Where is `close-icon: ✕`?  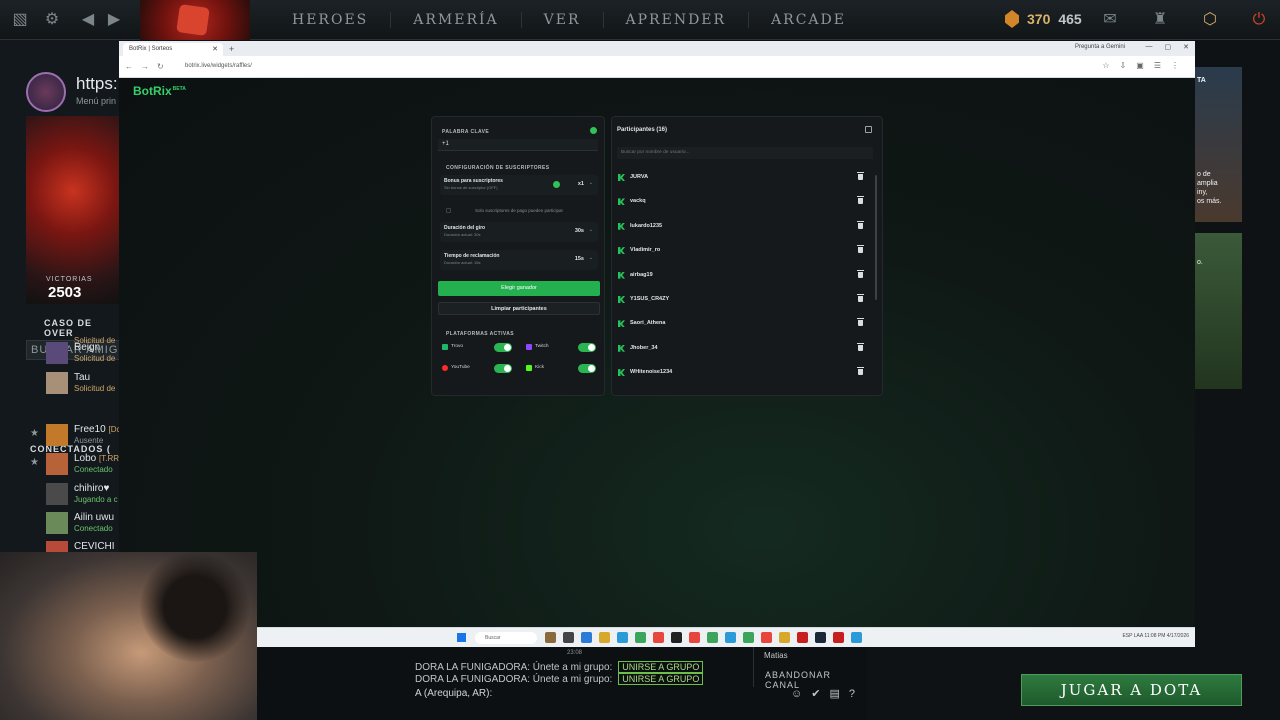
close-icon: ✕ is located at coordinates (215, 49).